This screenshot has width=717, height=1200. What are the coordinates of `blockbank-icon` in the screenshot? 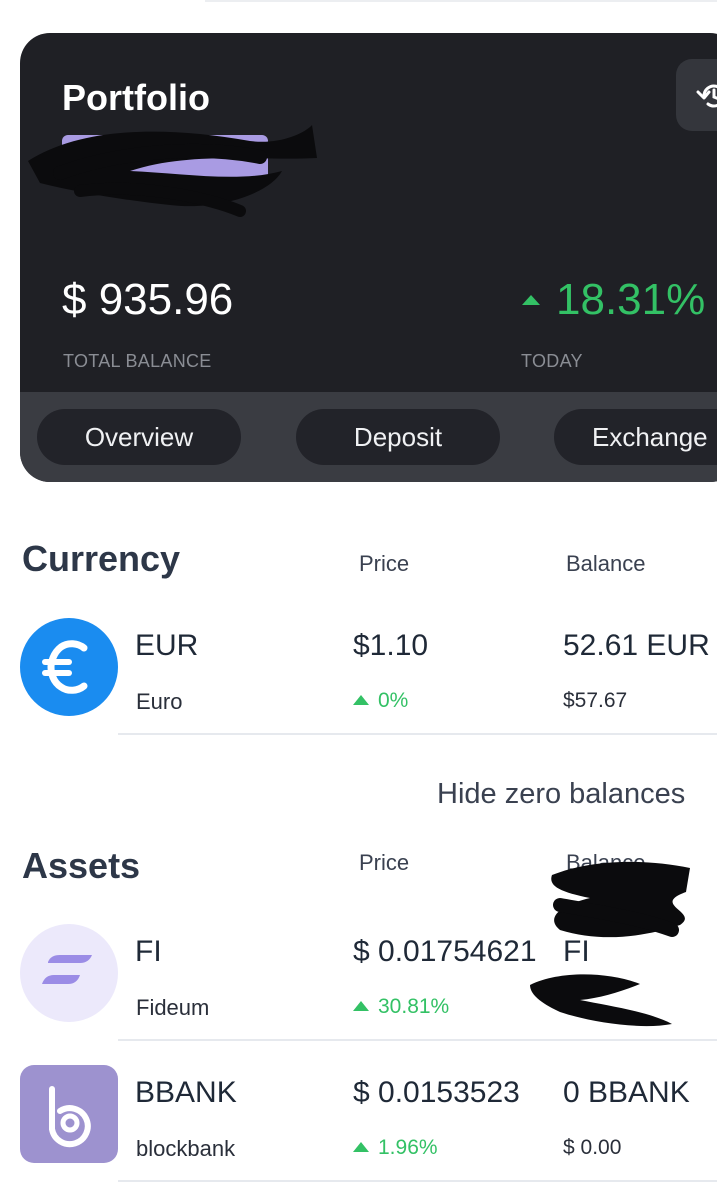 It's located at (69, 1114).